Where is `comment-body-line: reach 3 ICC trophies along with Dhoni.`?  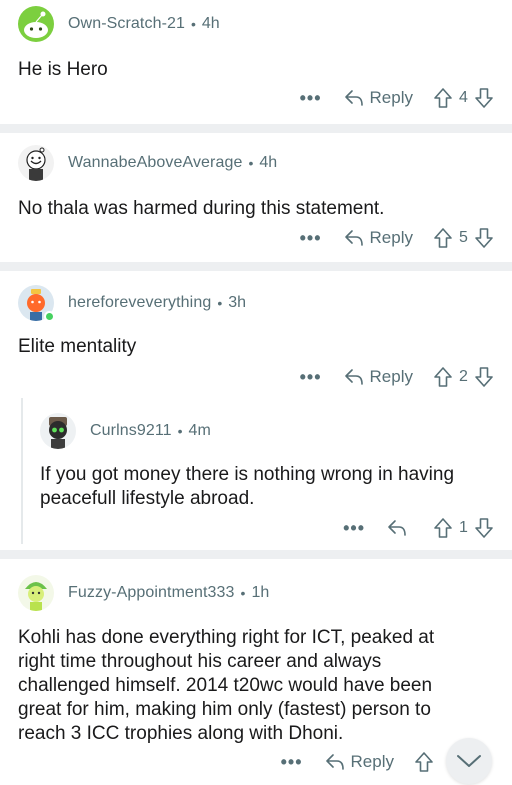
comment-body-line: reach 3 ICC trophies along with Dhoni. is located at coordinates (181, 733).